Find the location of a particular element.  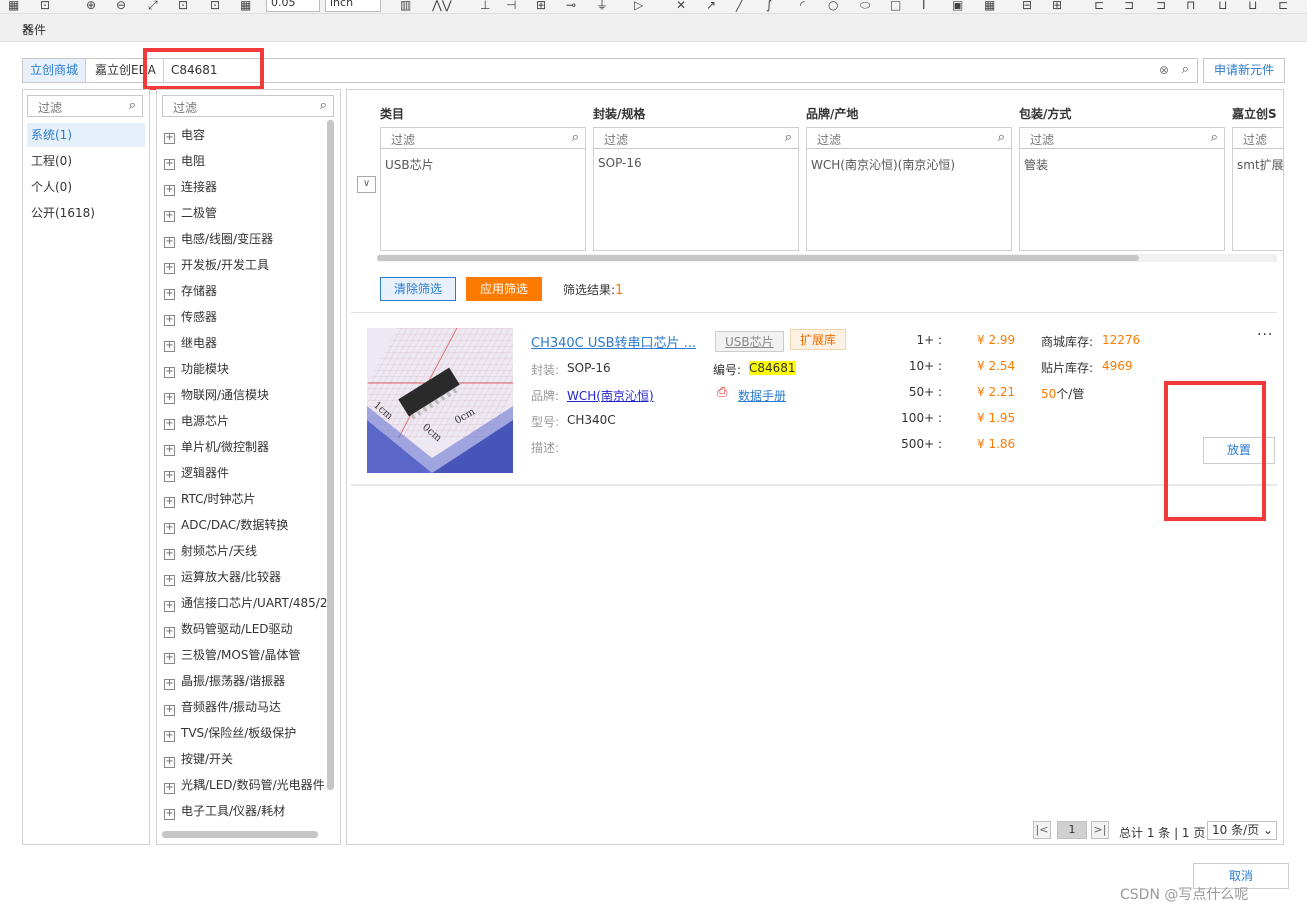

category-item: + 开发板/开发工具 is located at coordinates (216, 268).